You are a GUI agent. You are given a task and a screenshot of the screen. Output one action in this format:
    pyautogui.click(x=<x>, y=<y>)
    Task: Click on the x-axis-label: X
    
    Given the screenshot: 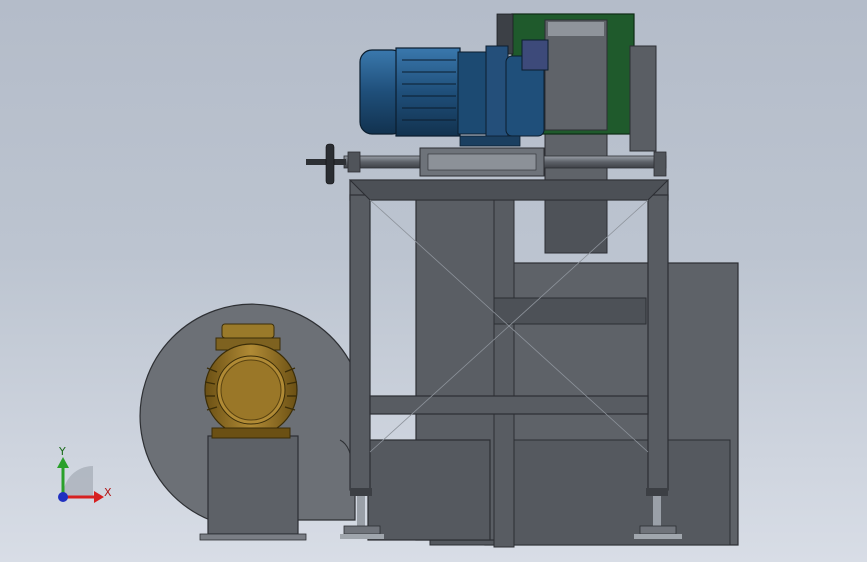 What is the action you would take?
    pyautogui.click(x=108, y=492)
    